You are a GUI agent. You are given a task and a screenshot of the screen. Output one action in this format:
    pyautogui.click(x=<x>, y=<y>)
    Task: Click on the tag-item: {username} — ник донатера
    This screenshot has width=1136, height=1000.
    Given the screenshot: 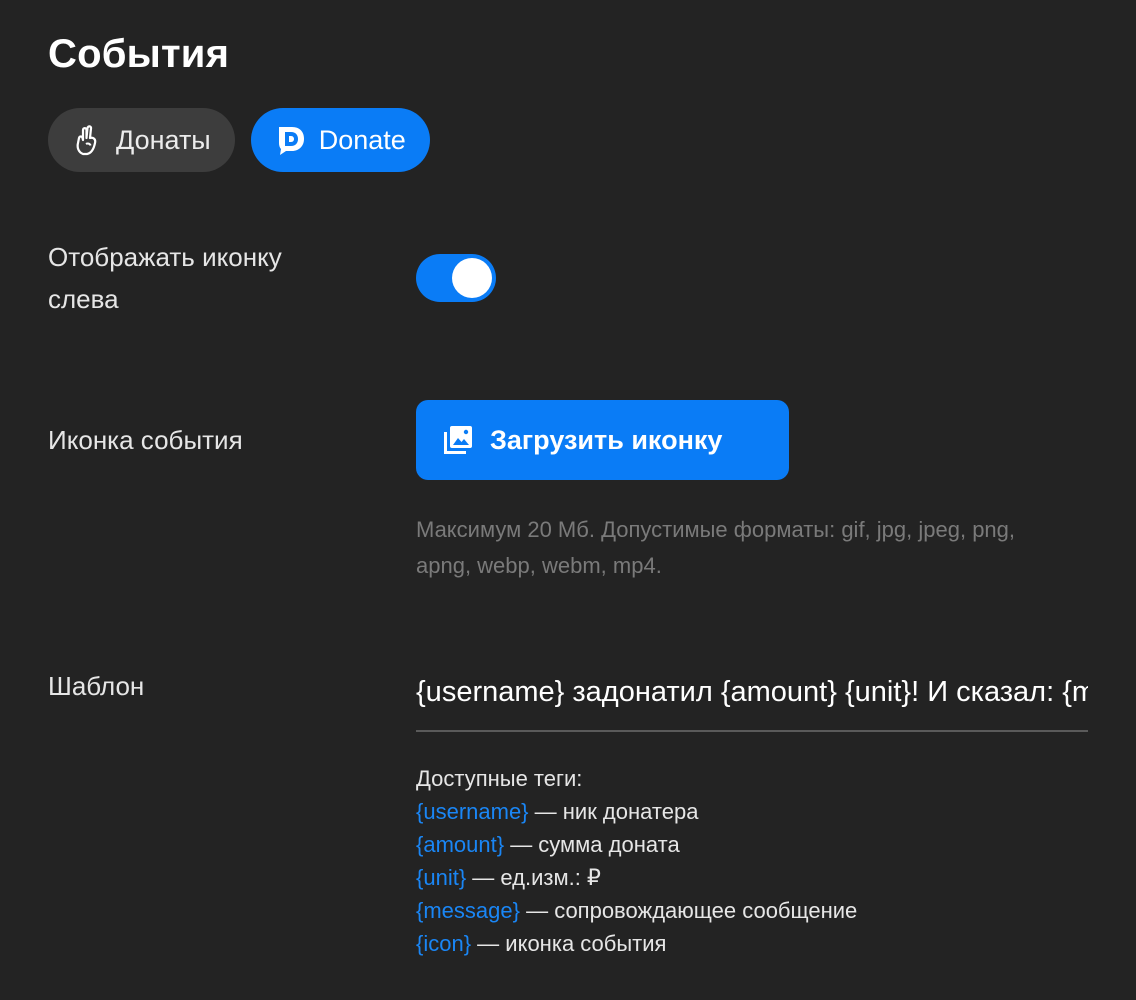 What is the action you would take?
    pyautogui.click(x=636, y=811)
    